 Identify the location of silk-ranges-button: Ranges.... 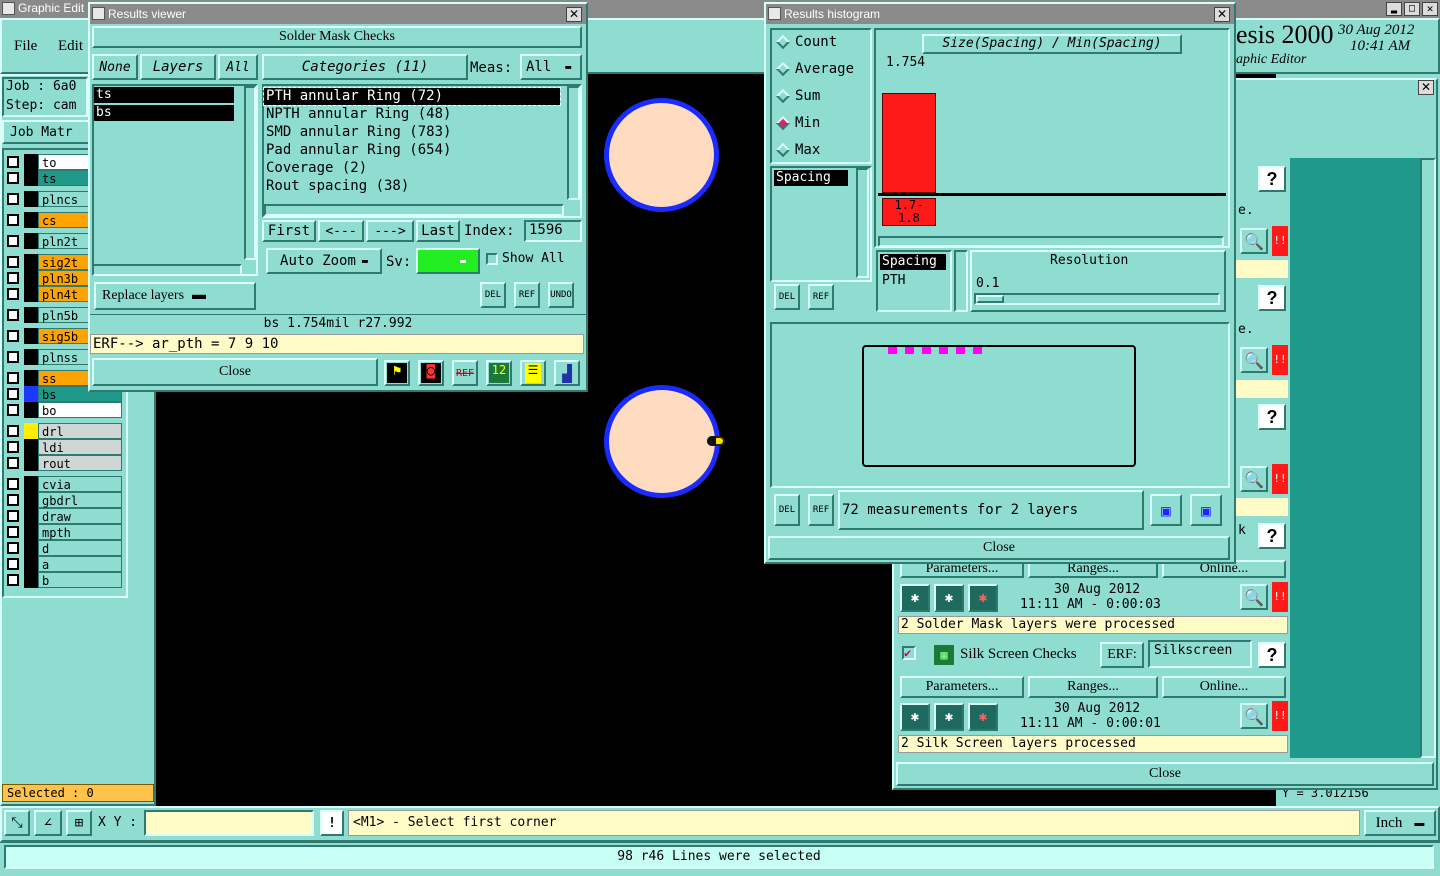
(1093, 687).